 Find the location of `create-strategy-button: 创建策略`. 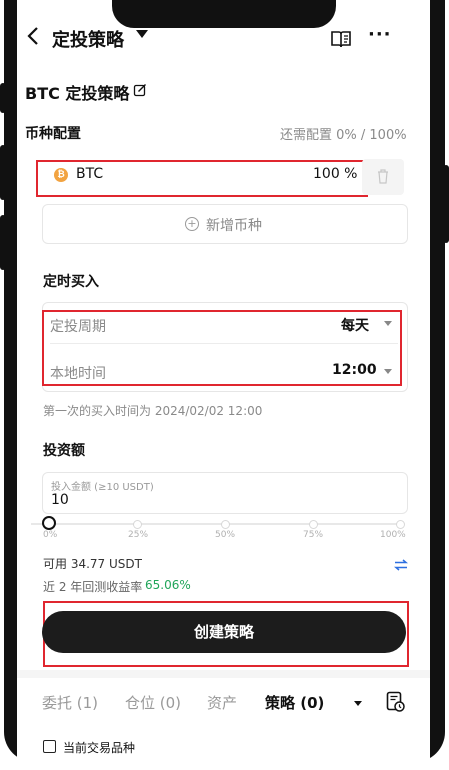

create-strategy-button: 创建策略 is located at coordinates (224, 632).